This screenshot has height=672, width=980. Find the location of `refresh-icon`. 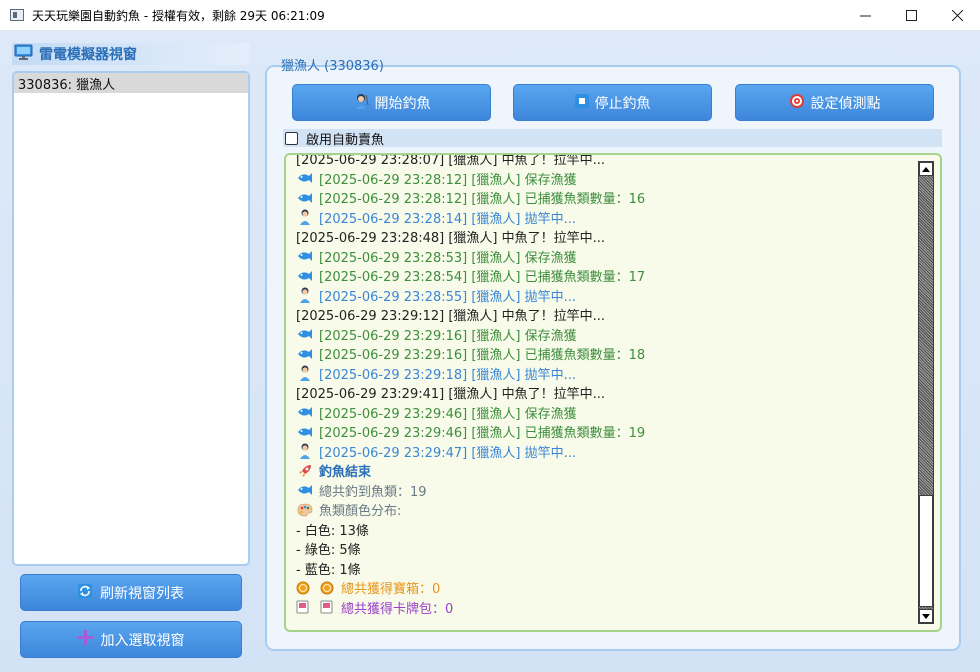

refresh-icon is located at coordinates (85, 592).